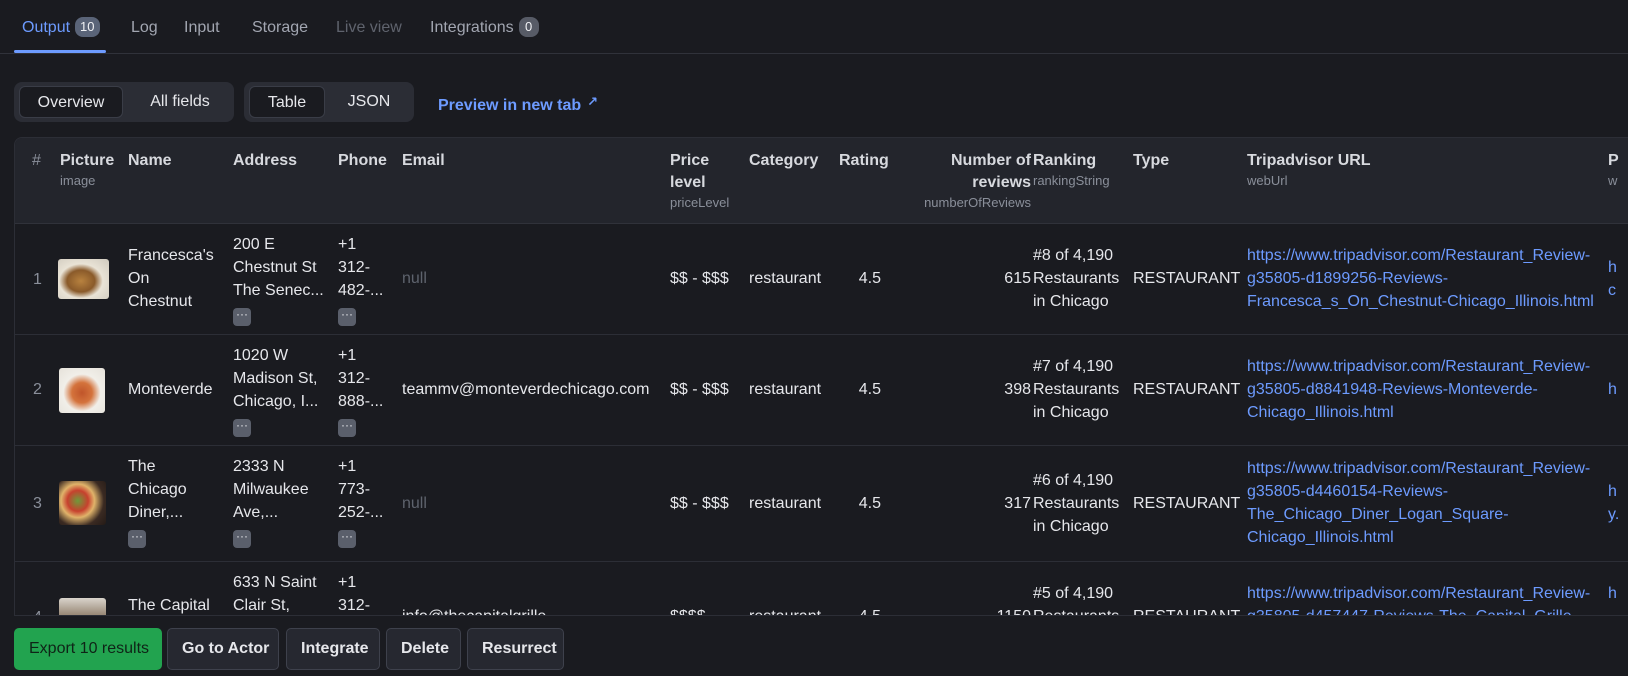 Image resolution: width=1628 pixels, height=676 pixels. I want to click on category: restaurant, so click(785, 278).